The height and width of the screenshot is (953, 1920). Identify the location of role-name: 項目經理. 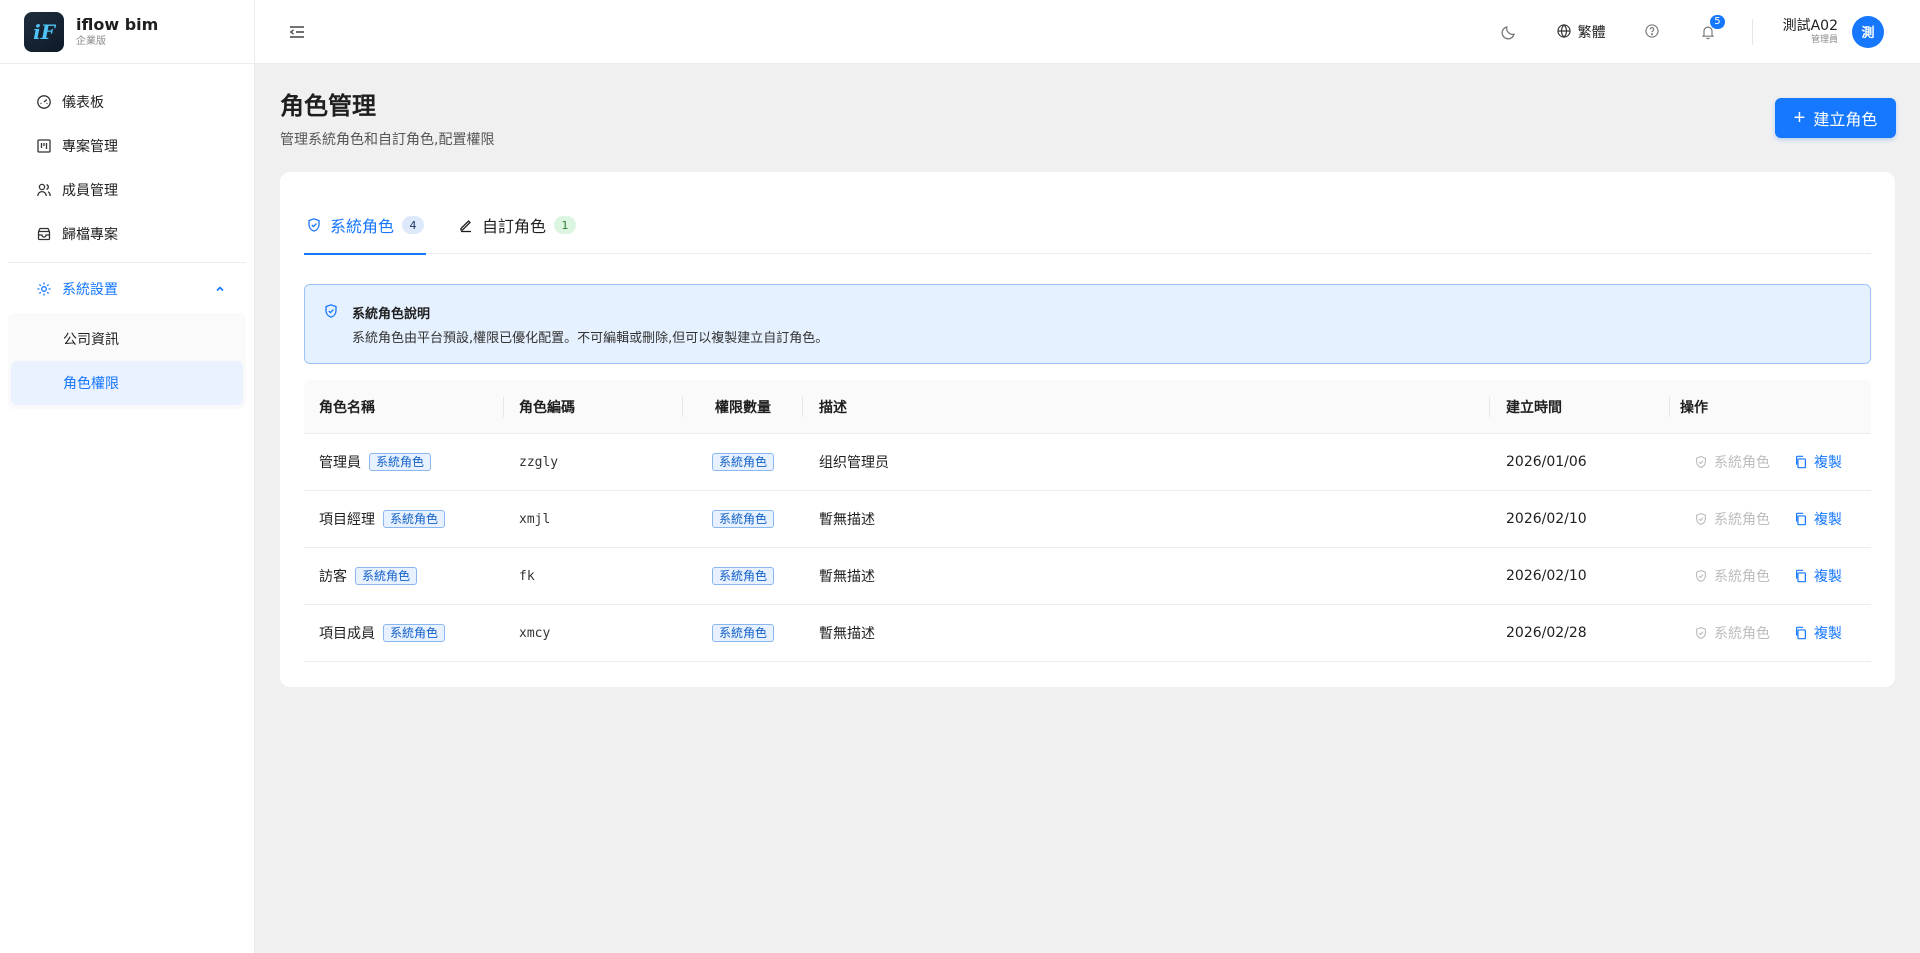
(347, 520).